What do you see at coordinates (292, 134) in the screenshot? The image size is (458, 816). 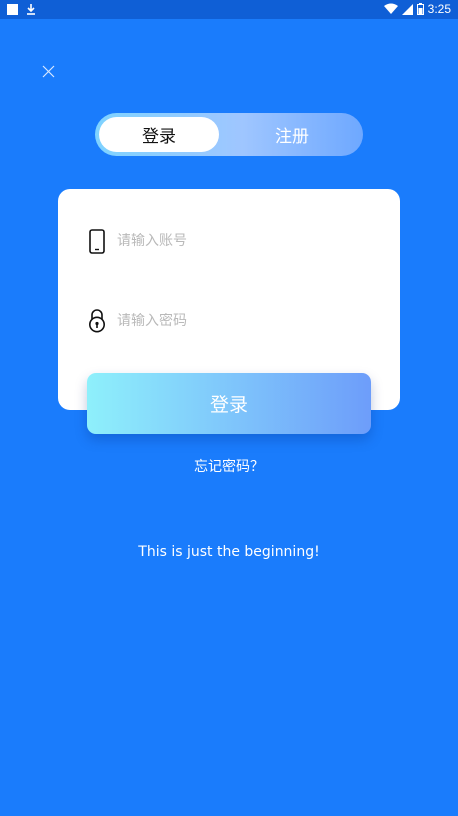 I see `tab-register: 注册` at bounding box center [292, 134].